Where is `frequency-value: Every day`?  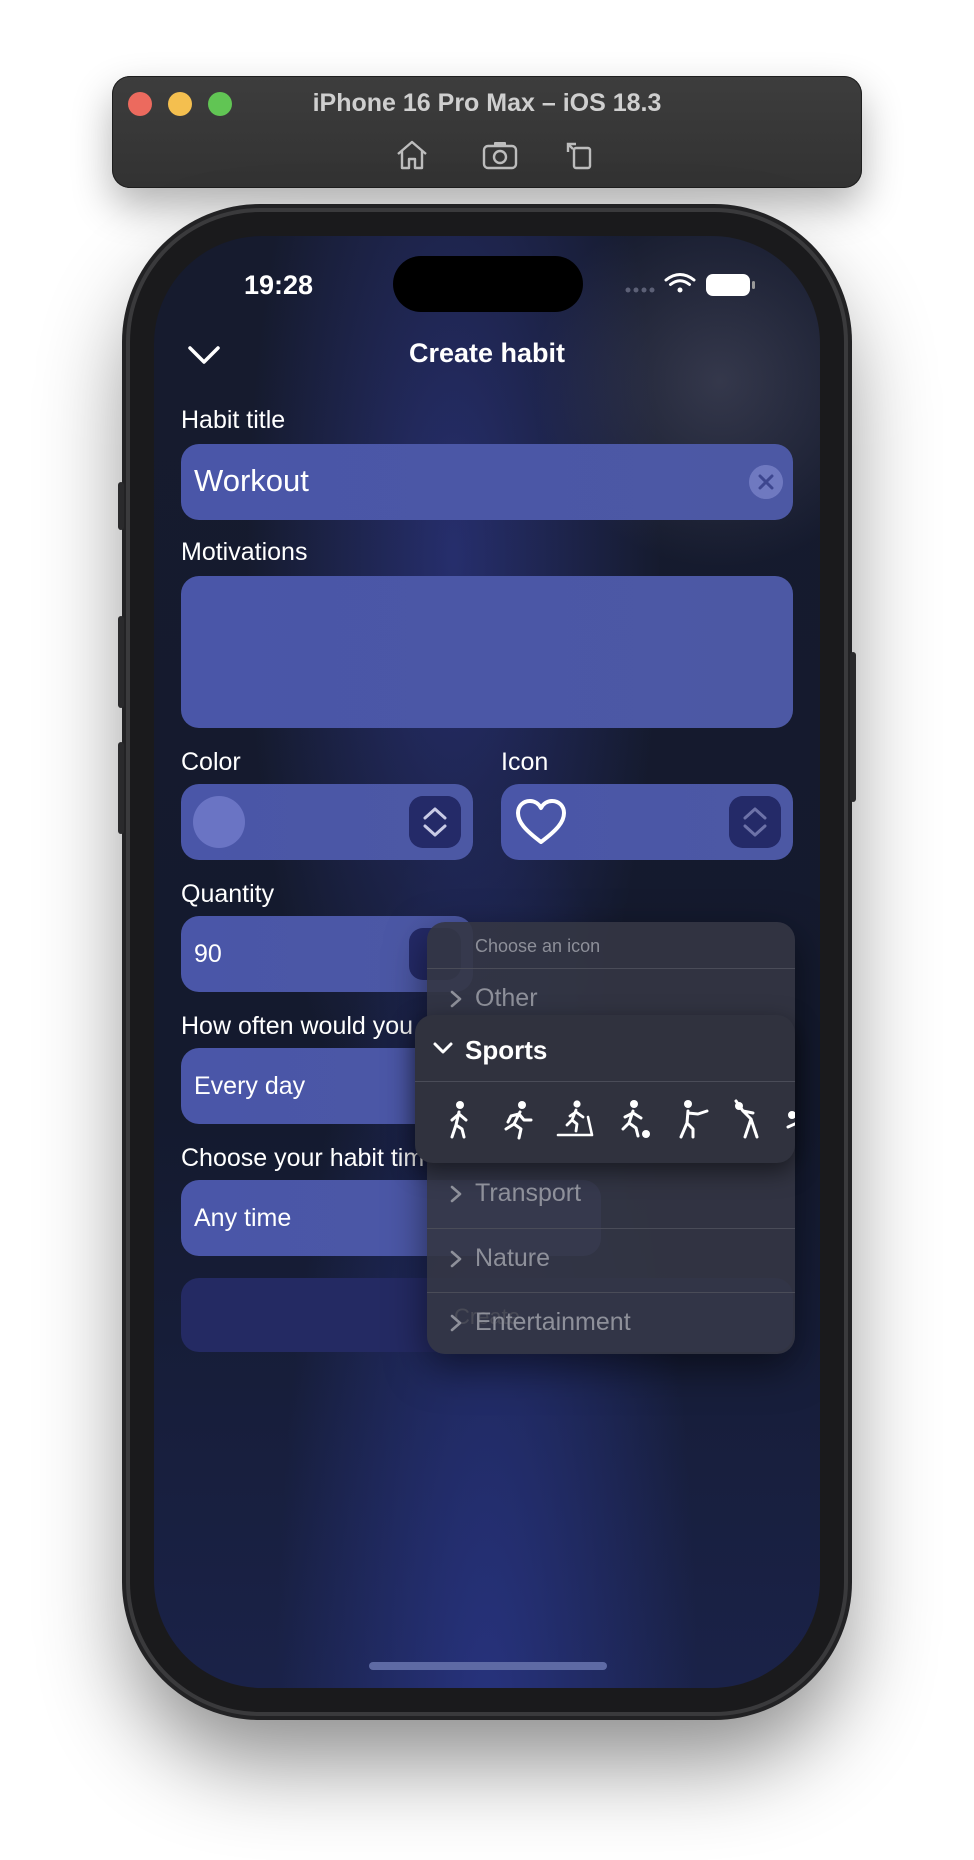 frequency-value: Every day is located at coordinates (249, 1086).